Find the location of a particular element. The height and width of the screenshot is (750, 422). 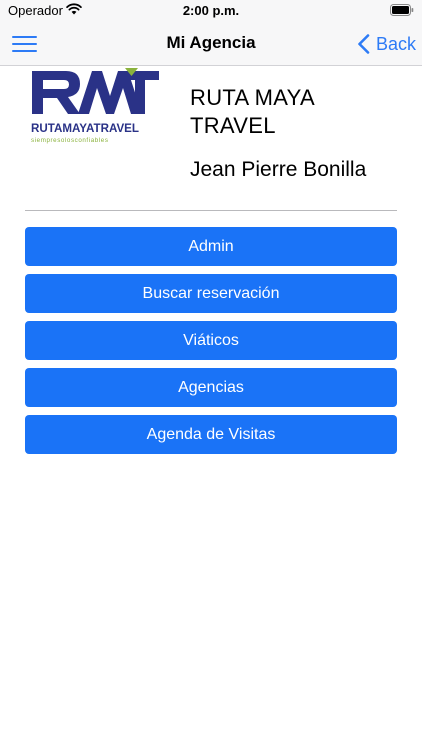

status-time: 2:00 p.m. is located at coordinates (211, 10).